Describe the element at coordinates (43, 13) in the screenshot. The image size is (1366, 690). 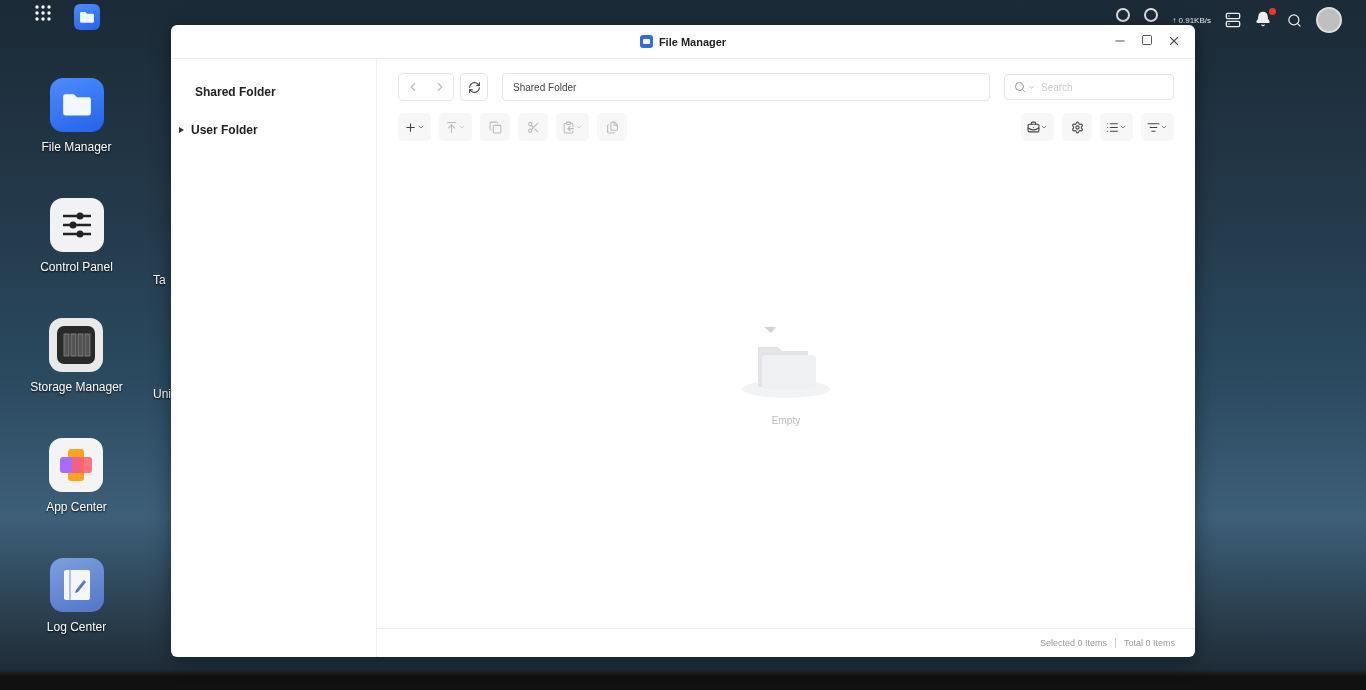
I see `app-grid-icon` at that location.